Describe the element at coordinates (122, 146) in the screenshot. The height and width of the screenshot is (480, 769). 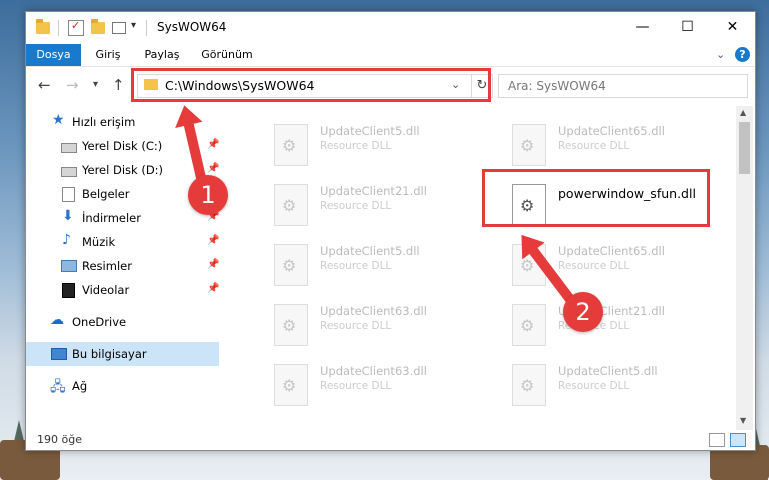
I see `sidebar-item-label: Yerel Disk (C:)` at that location.